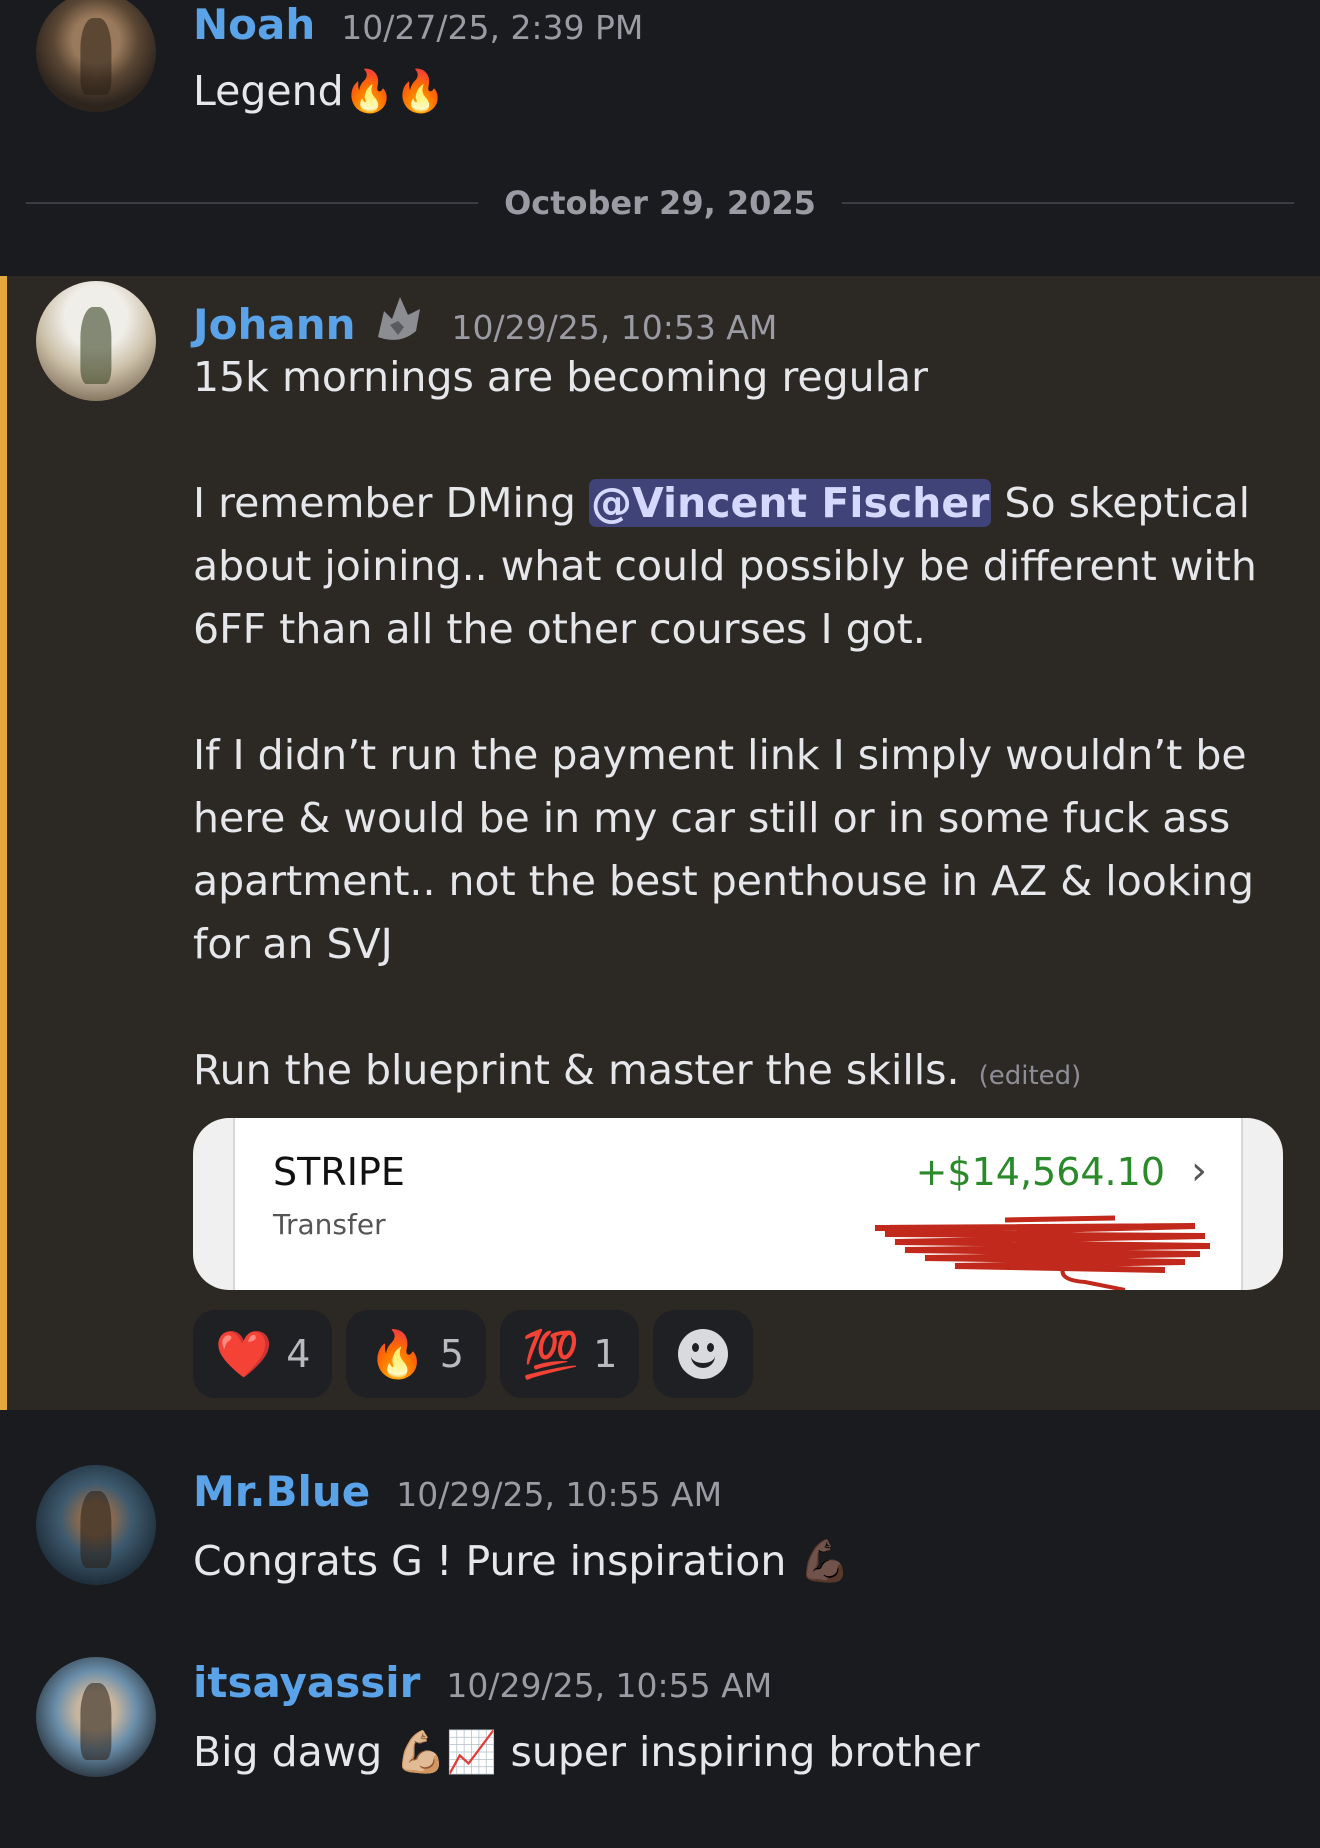 This screenshot has height=1848, width=1320. What do you see at coordinates (1030, 1076) in the screenshot?
I see `edited-label: (edited)` at bounding box center [1030, 1076].